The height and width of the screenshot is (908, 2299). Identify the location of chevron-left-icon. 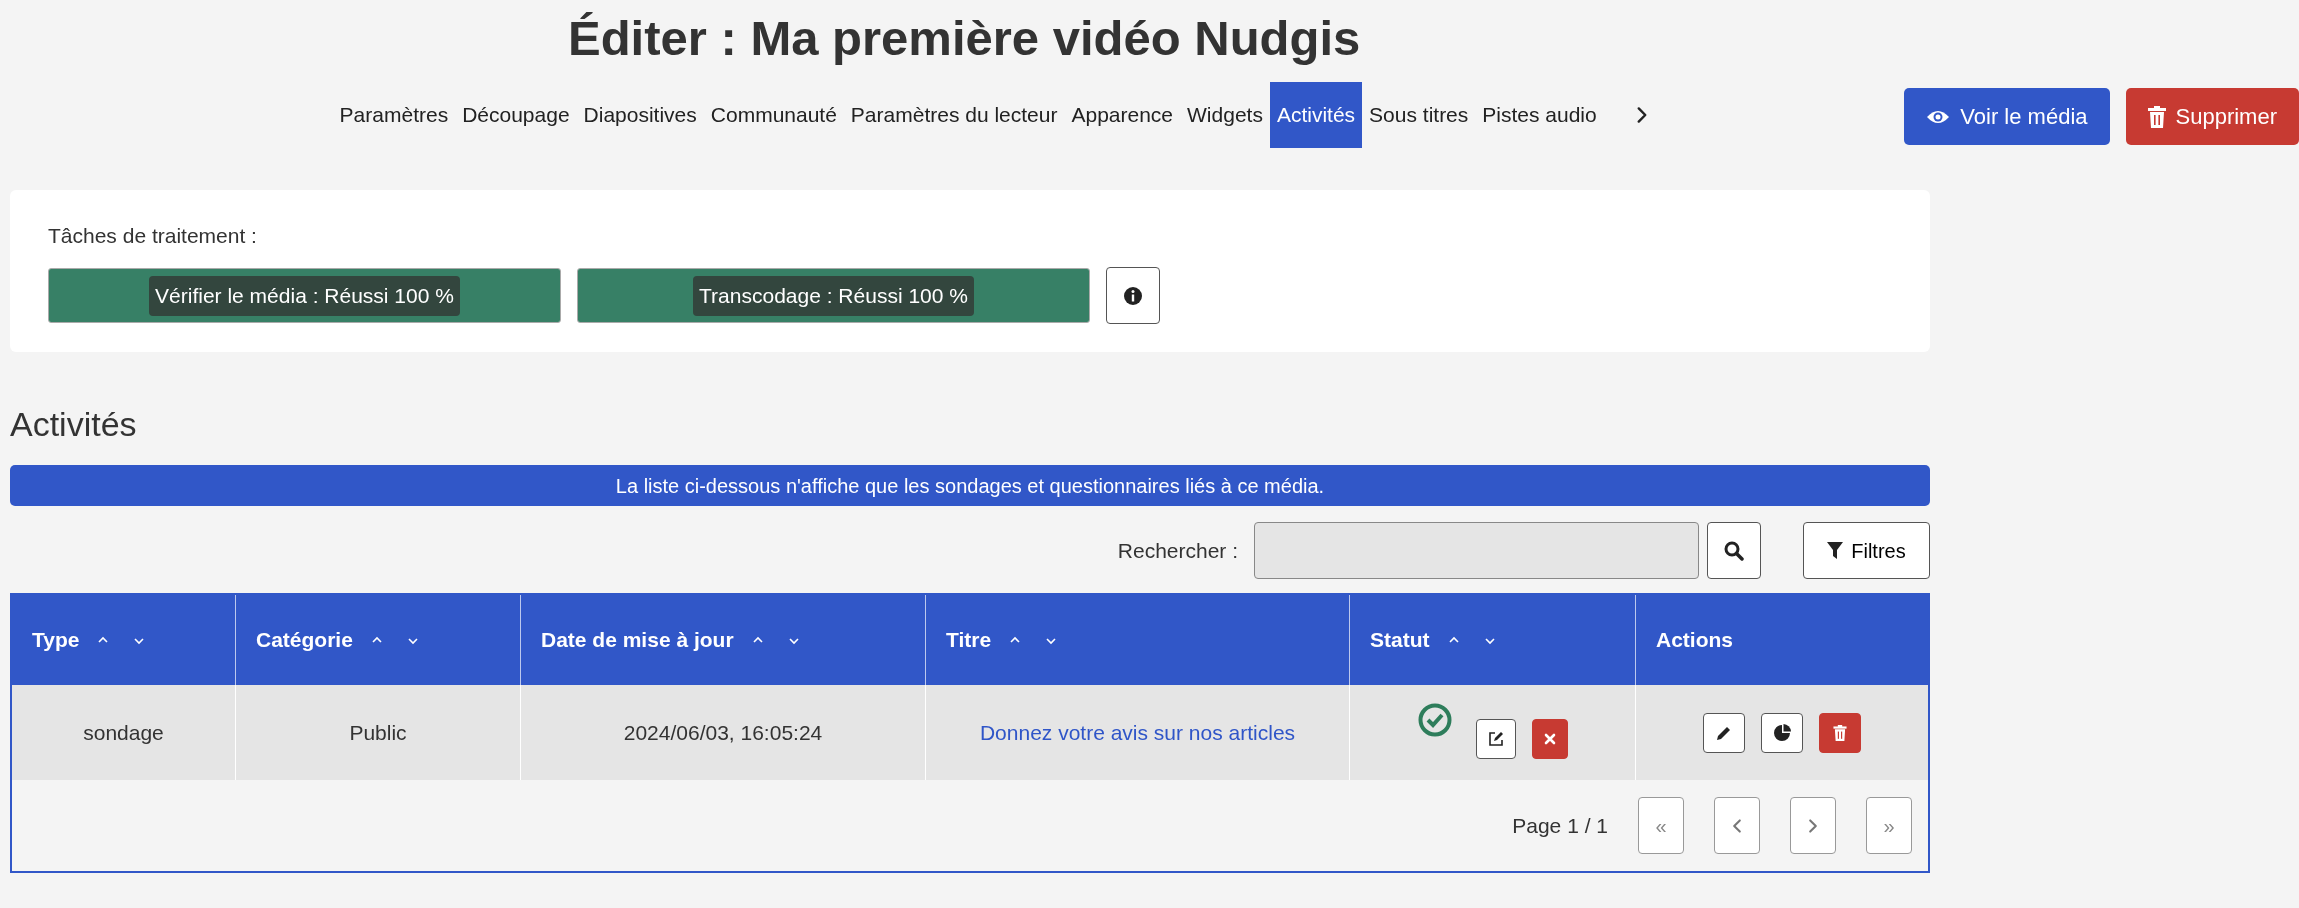
(1737, 825).